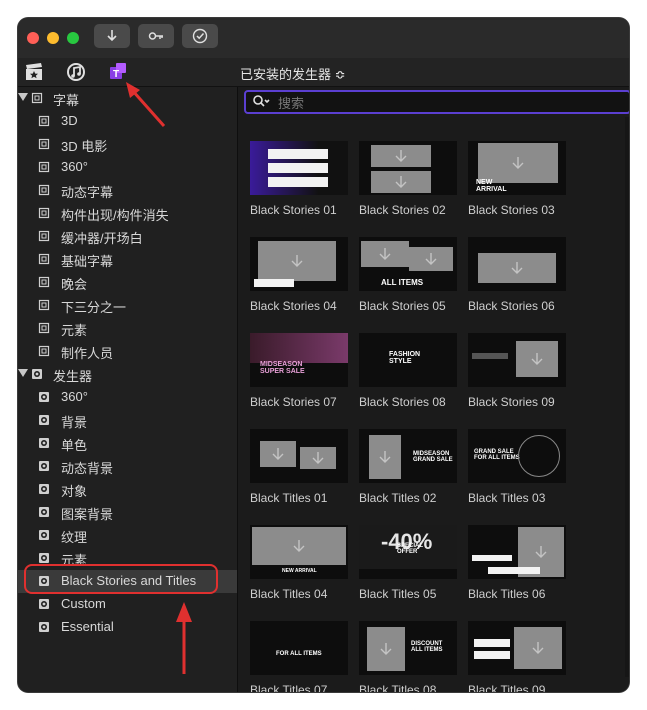 Image resolution: width=647 pixels, height=710 pixels. What do you see at coordinates (127, 627) in the screenshot?
I see `sidebar-item-generator-23: Essential` at bounding box center [127, 627].